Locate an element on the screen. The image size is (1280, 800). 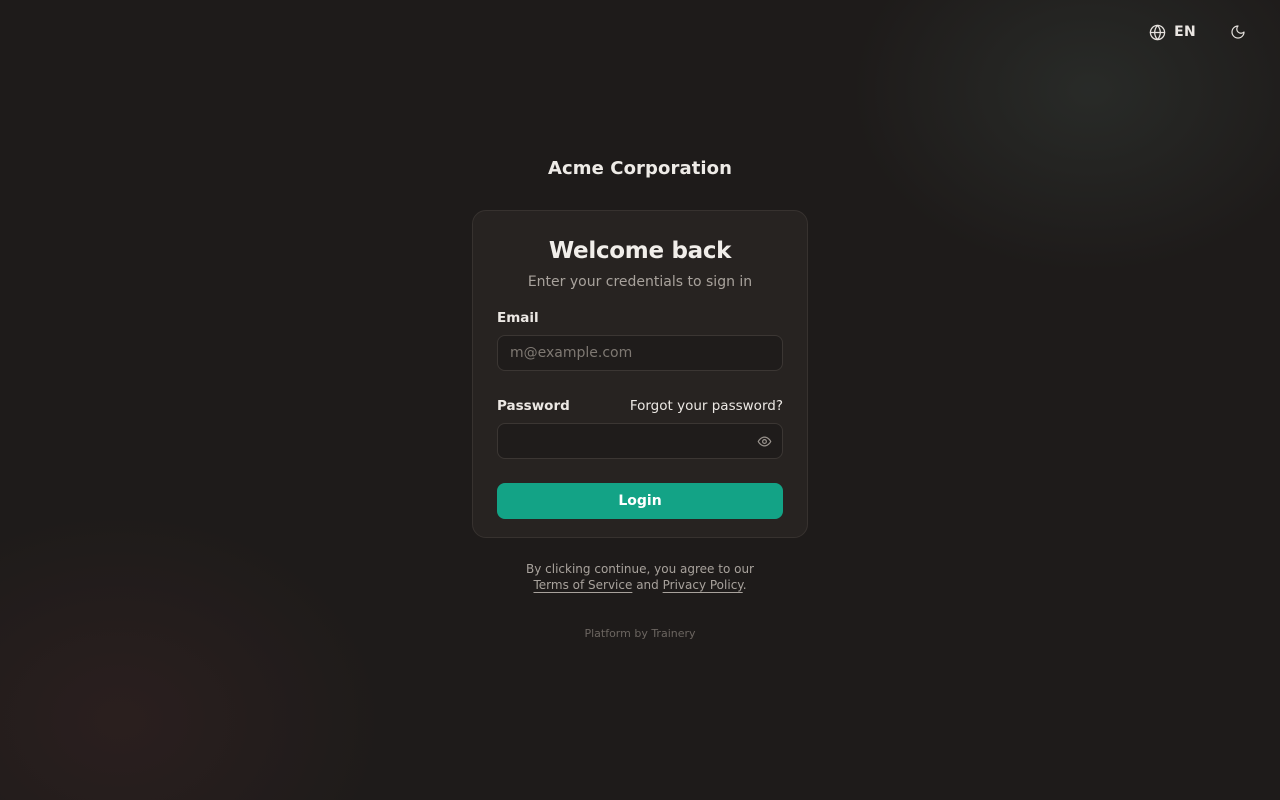
login-subtitle: Enter your credentials to sign in is located at coordinates (640, 282).